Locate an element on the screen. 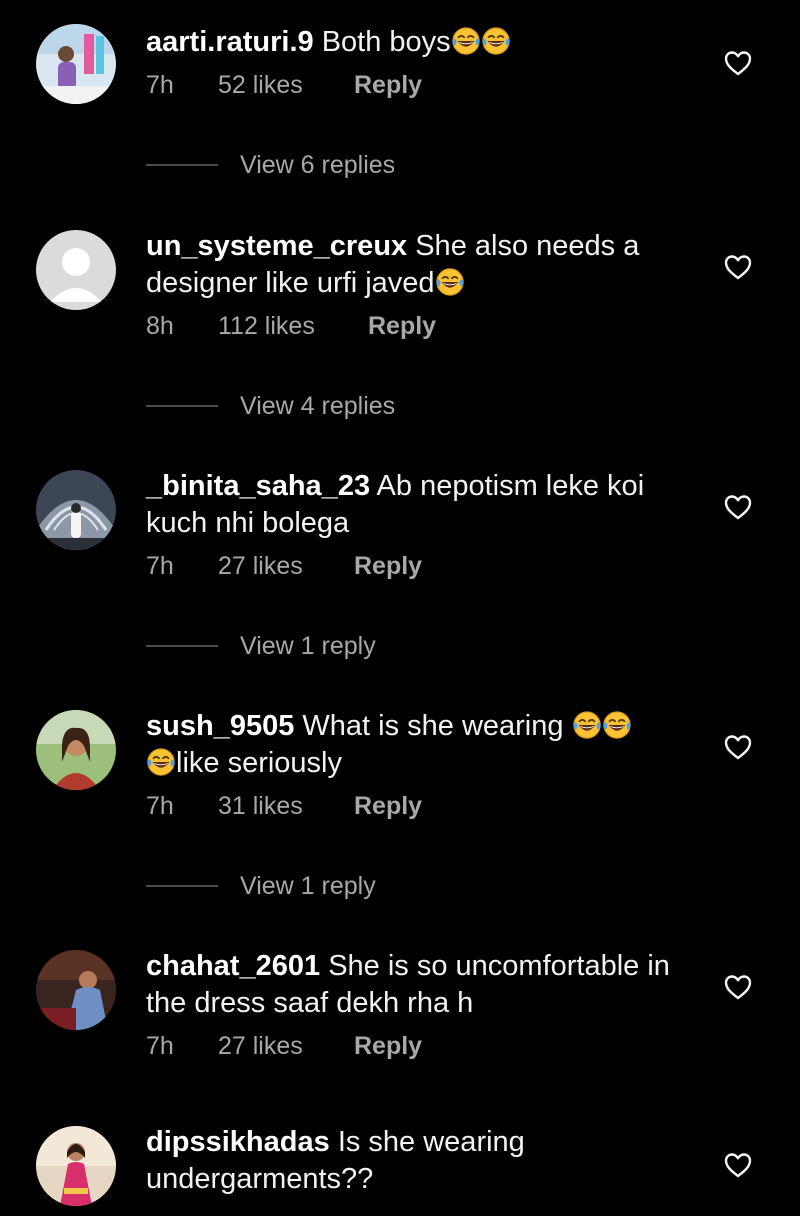 This screenshot has width=800, height=1216. comment-username: aarti.raturi.9 is located at coordinates (230, 42).